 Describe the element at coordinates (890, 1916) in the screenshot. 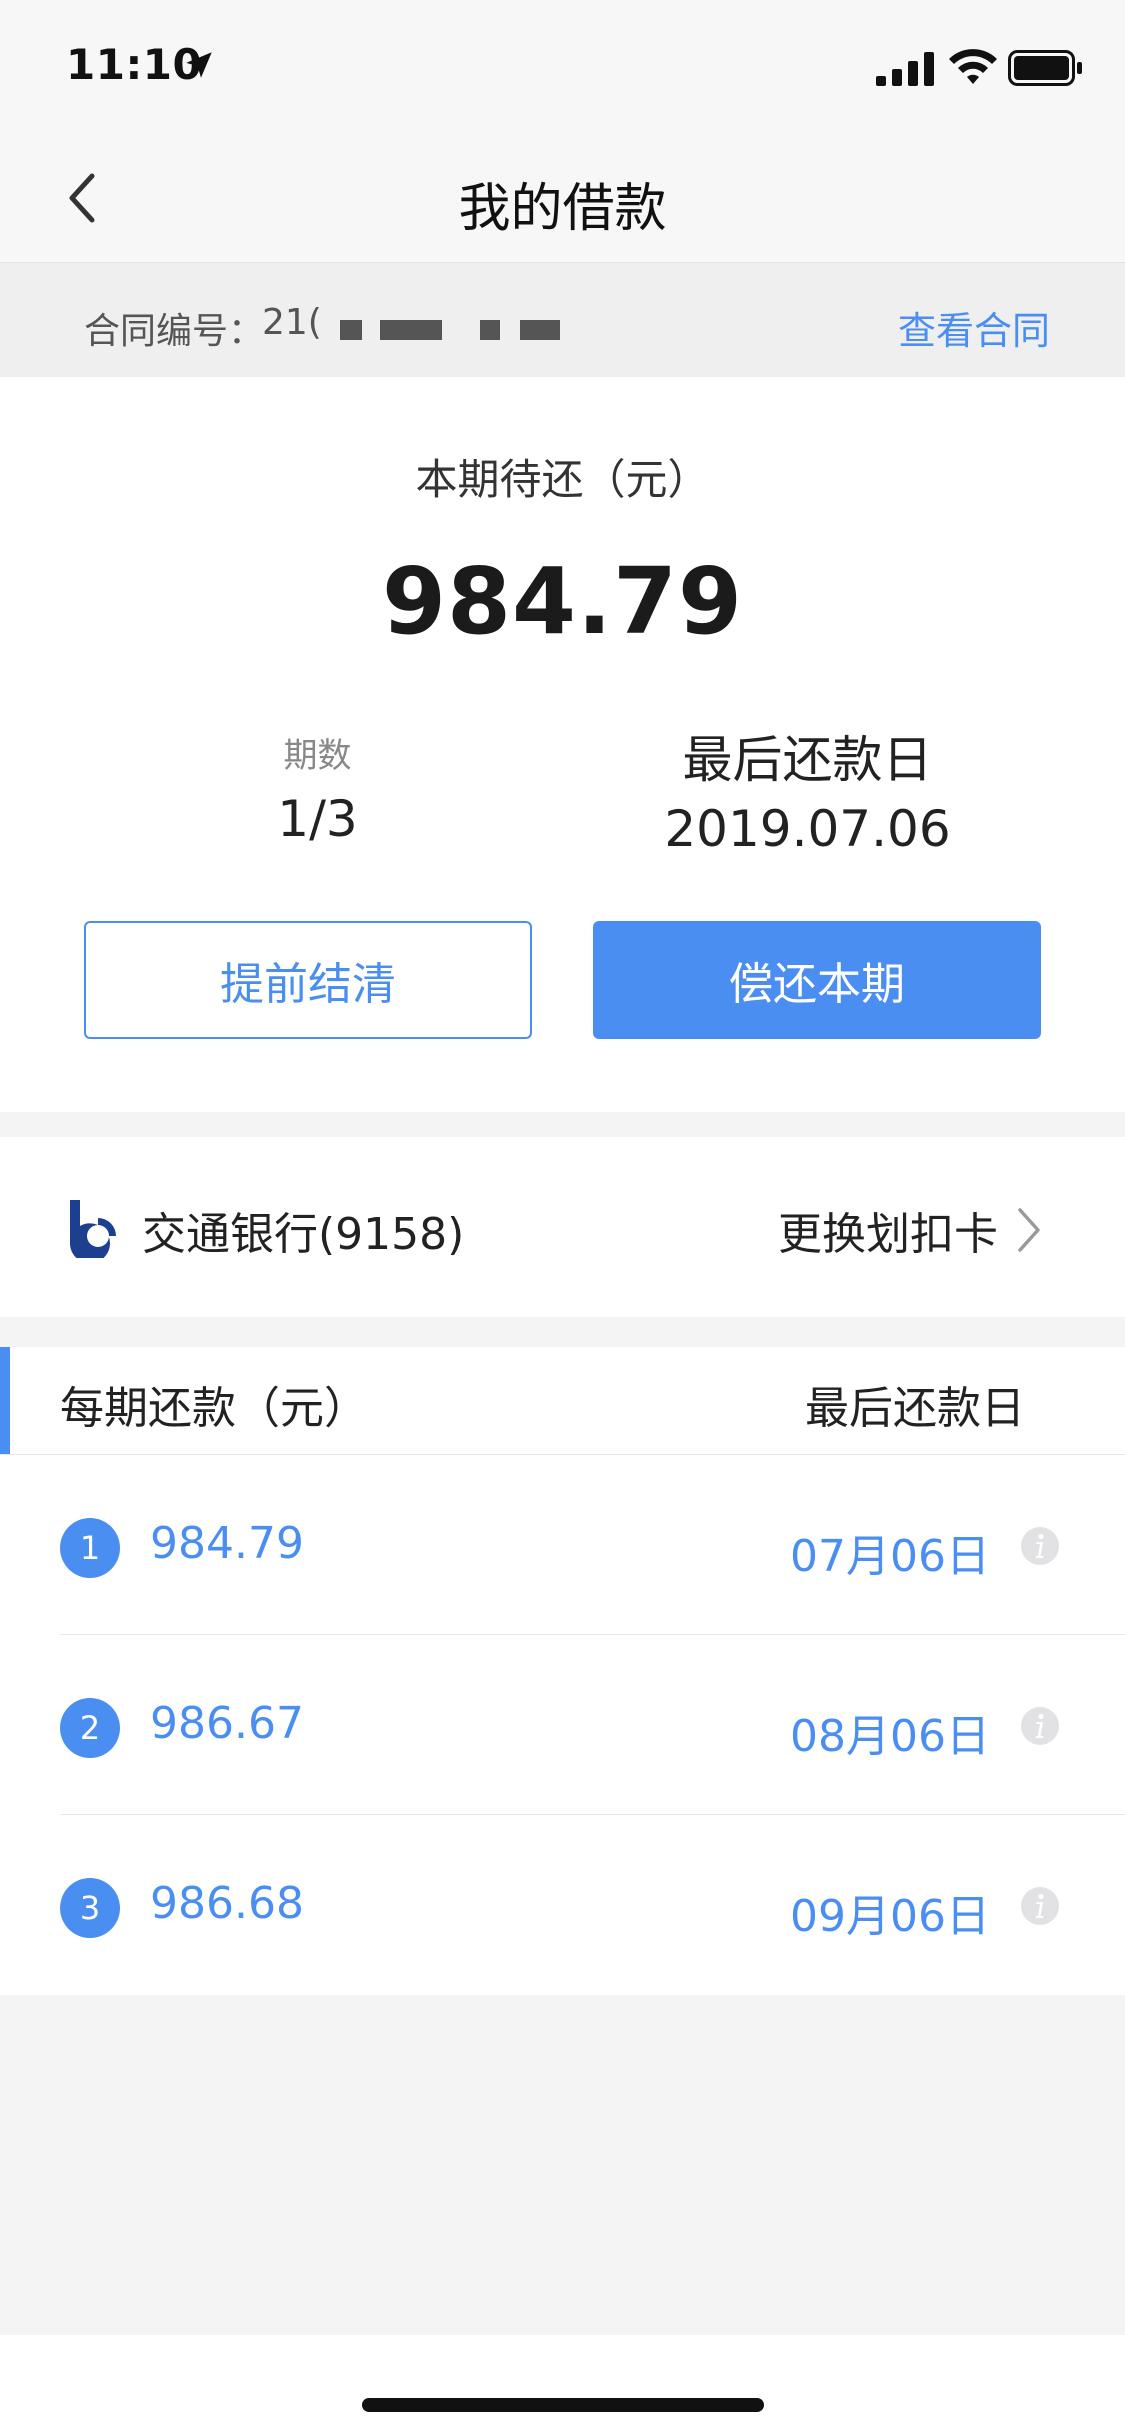

I see `installment-date: 09月06日` at that location.